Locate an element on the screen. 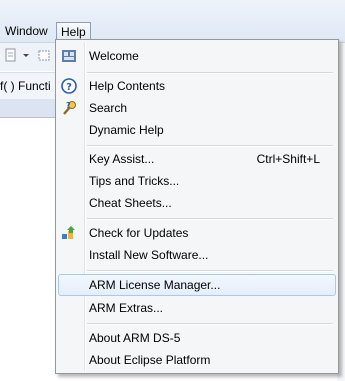 This screenshot has width=345, height=381. open-icon is located at coordinates (44, 55).